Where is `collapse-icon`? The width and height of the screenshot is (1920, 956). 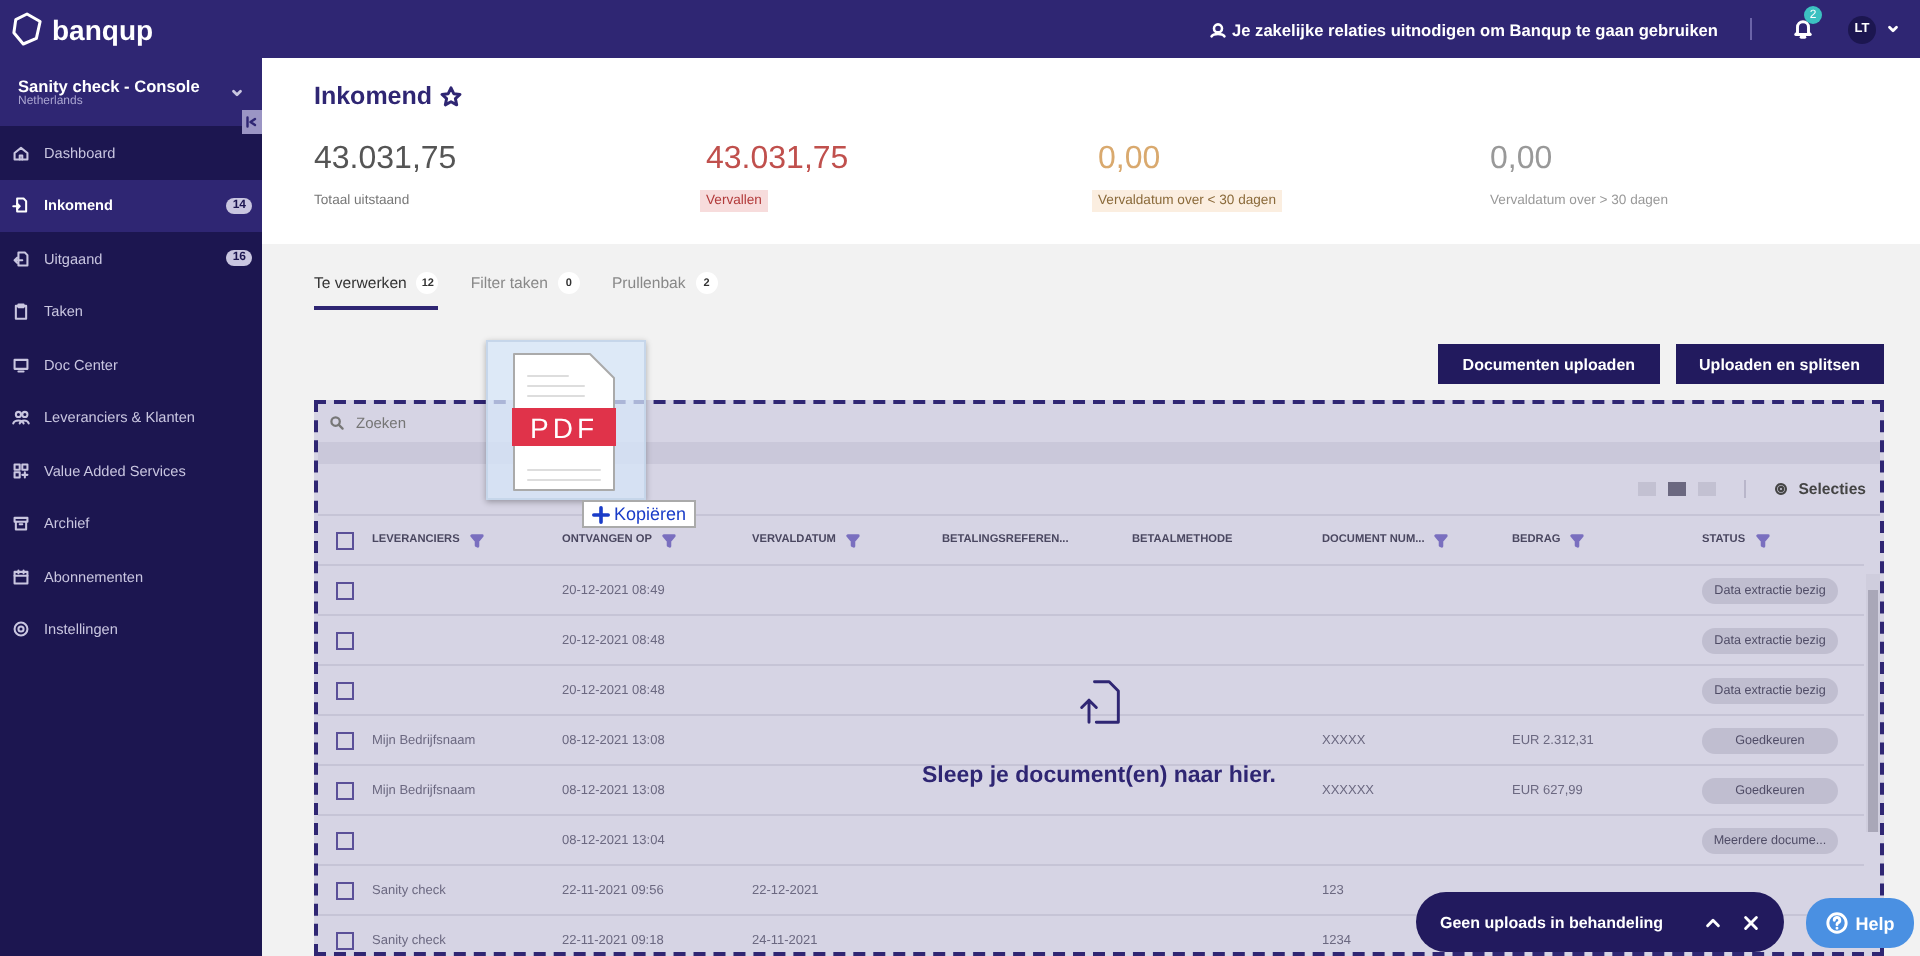 collapse-icon is located at coordinates (252, 122).